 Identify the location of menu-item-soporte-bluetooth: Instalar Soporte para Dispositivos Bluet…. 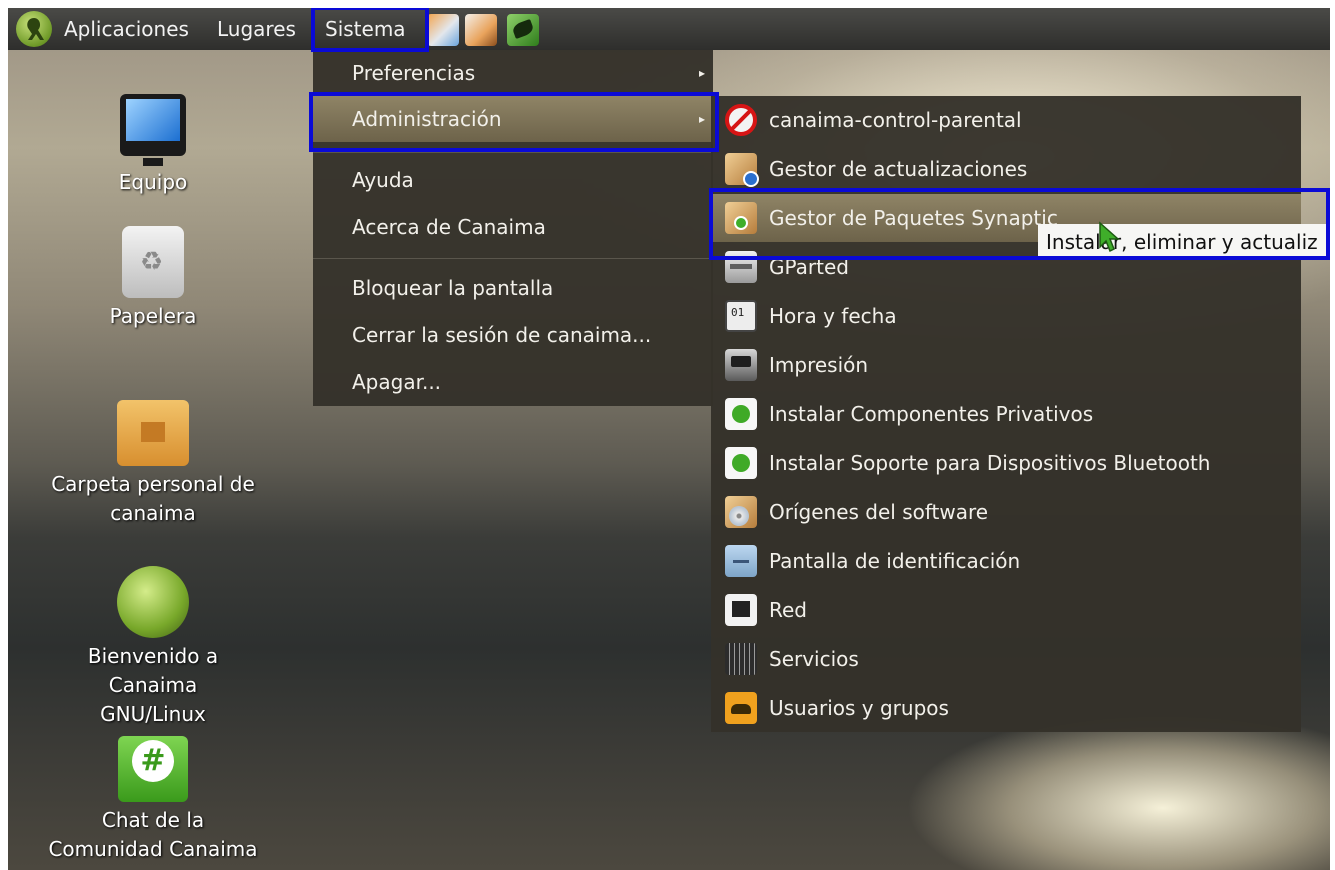
(1006, 463).